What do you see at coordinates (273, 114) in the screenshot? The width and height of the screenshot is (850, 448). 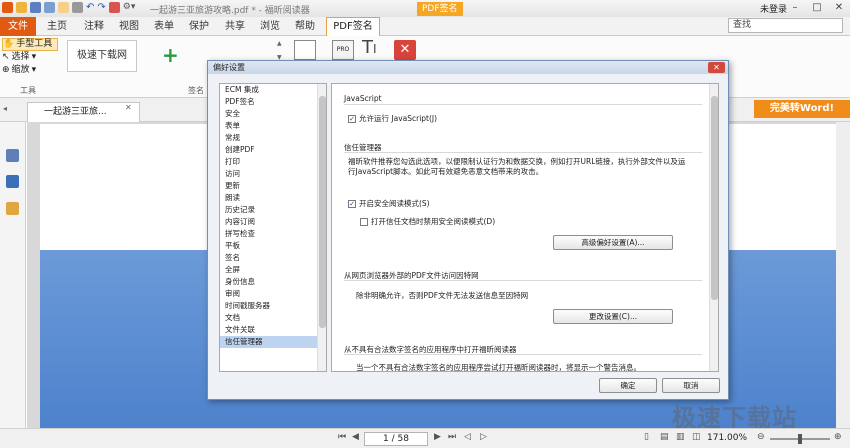 I see `category-item: 安全` at bounding box center [273, 114].